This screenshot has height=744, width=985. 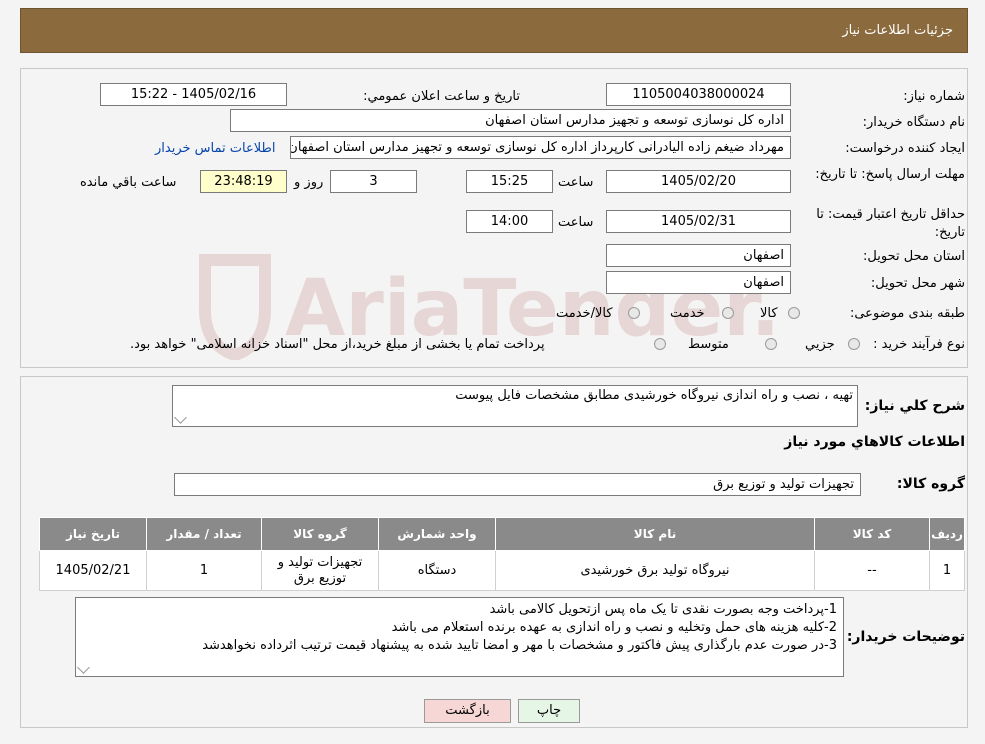 What do you see at coordinates (698, 94) in the screenshot?
I see `need-number-field: 1105004038000024` at bounding box center [698, 94].